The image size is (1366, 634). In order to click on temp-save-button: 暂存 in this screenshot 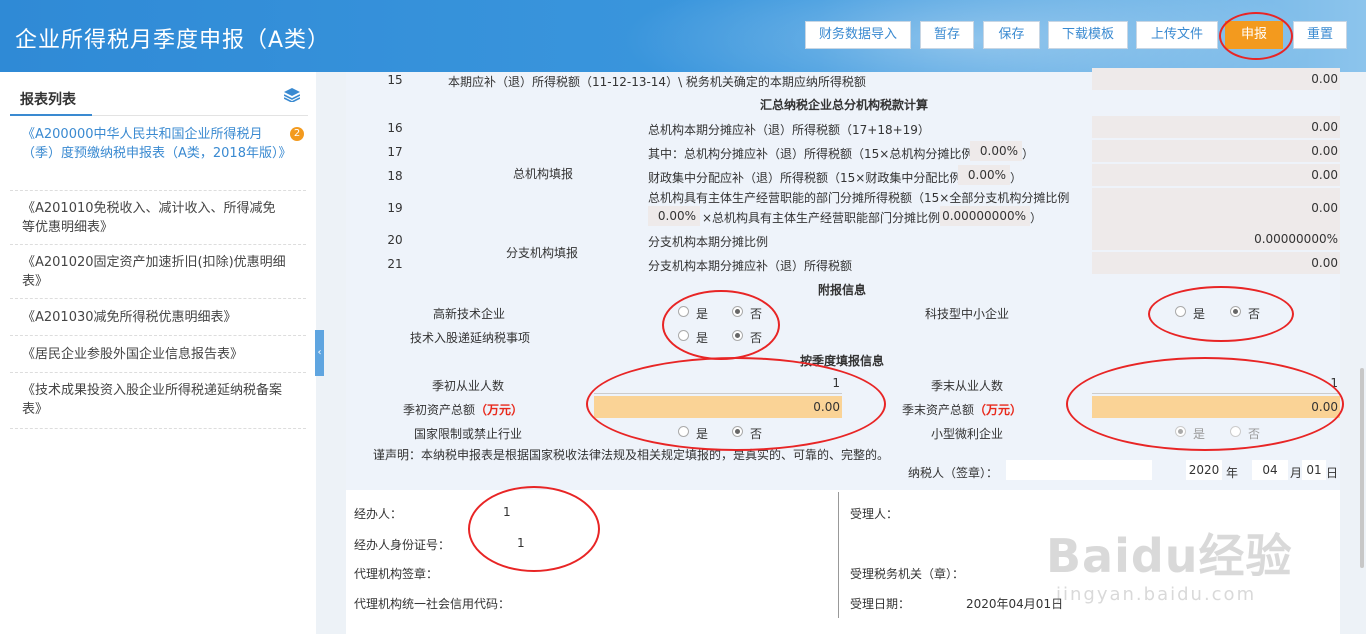, I will do `click(947, 35)`.